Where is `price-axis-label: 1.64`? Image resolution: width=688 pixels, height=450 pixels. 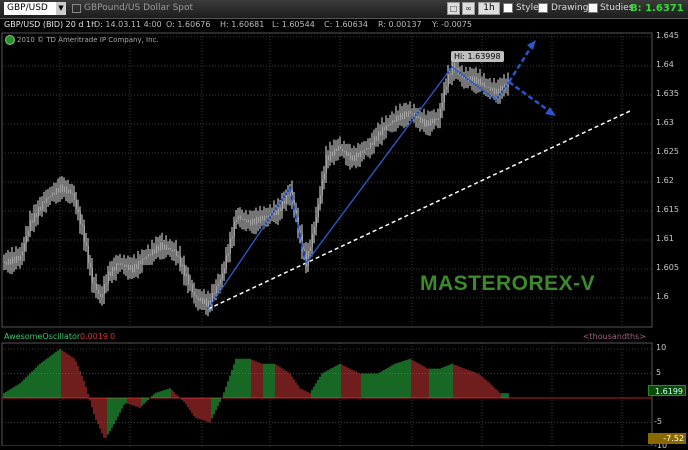 price-axis-label: 1.64 is located at coordinates (665, 64).